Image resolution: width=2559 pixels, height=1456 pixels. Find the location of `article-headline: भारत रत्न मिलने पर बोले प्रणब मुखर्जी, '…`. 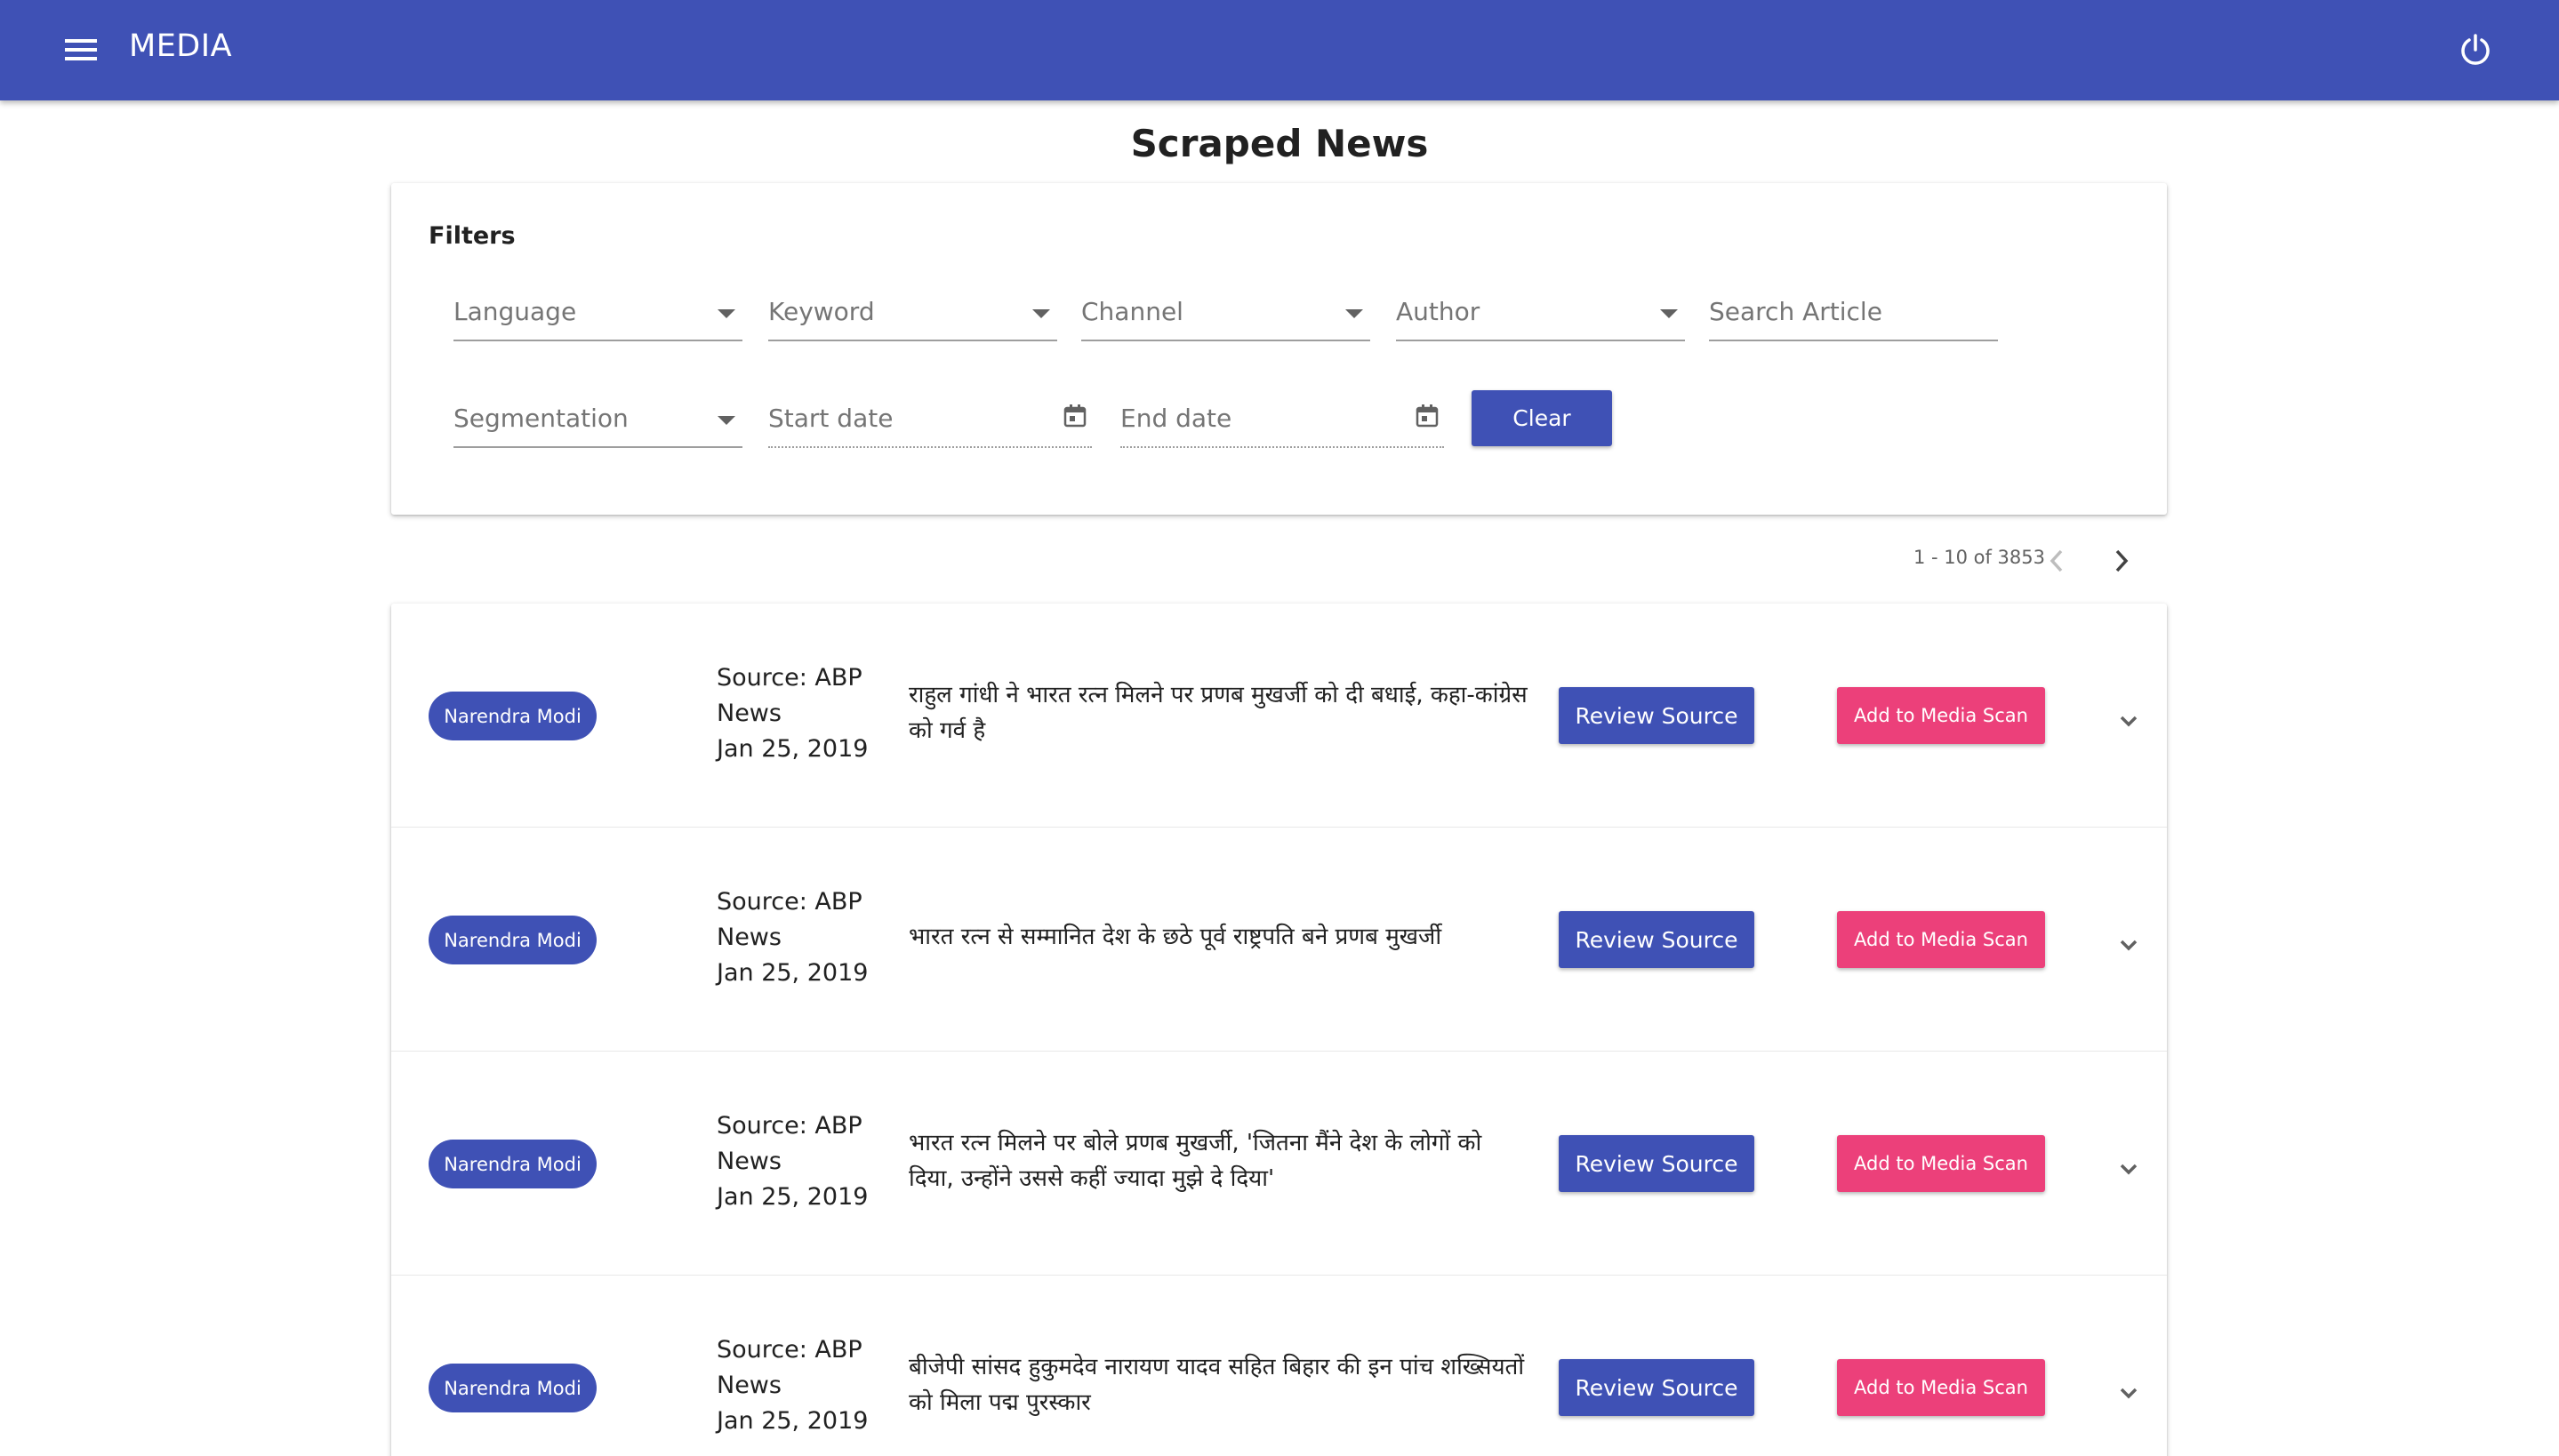

article-headline: भारत रत्न मिलने पर बोले प्रणब मुखर्जी, '… is located at coordinates (1195, 1161).